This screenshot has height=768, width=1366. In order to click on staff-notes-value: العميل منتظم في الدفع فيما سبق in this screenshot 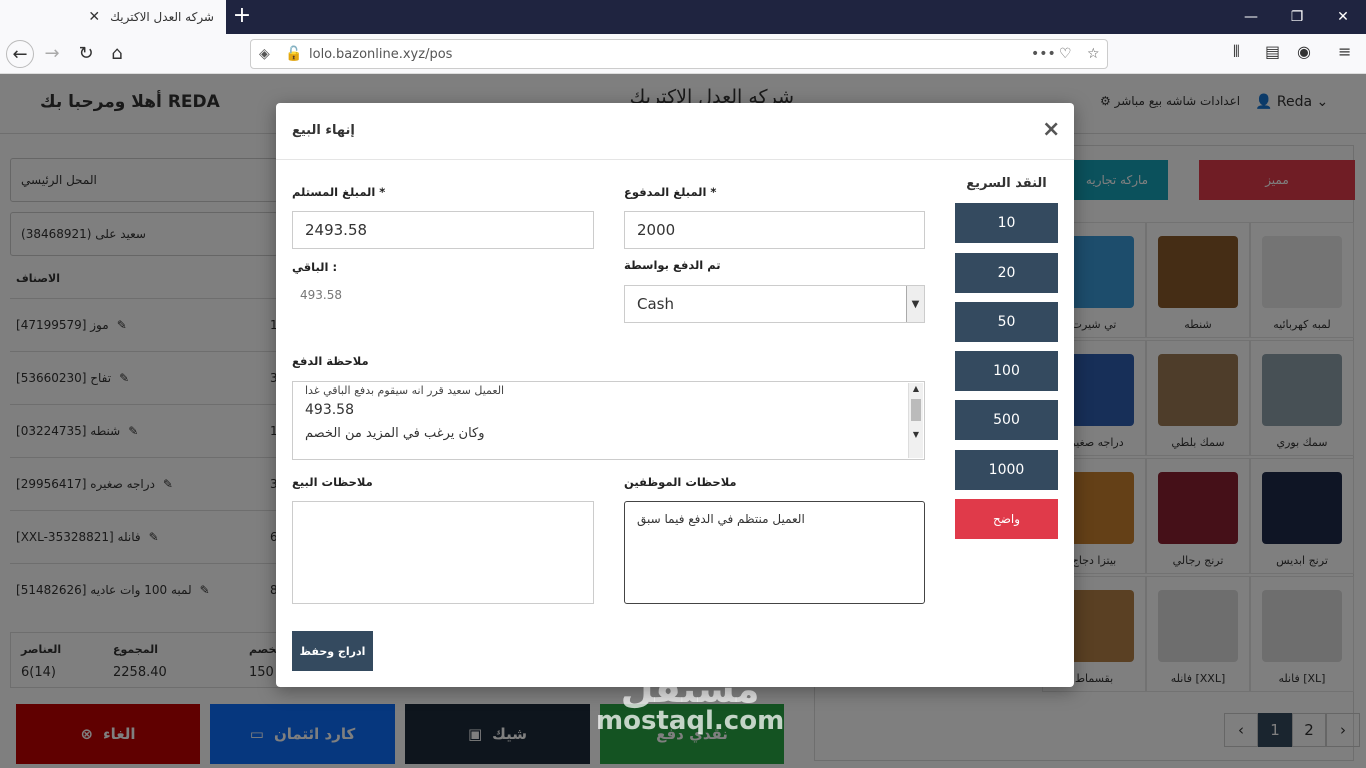, I will do `click(721, 519)`.